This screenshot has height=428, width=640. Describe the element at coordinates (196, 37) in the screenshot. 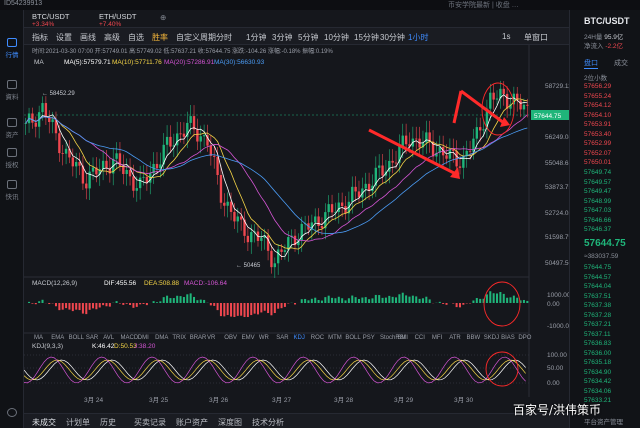

I see `toolbar-item: 自定义周期` at that location.